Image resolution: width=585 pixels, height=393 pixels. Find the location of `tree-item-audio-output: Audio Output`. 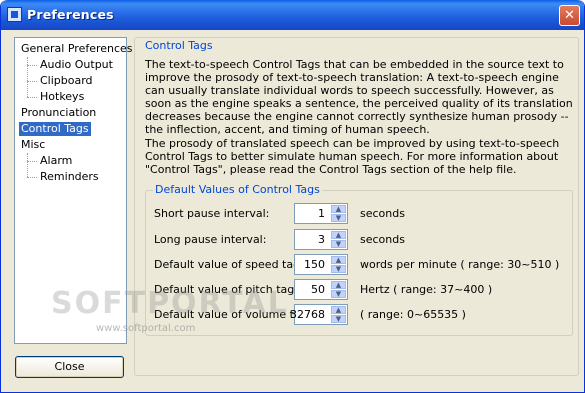

tree-item-audio-output: Audio Output is located at coordinates (76, 65).